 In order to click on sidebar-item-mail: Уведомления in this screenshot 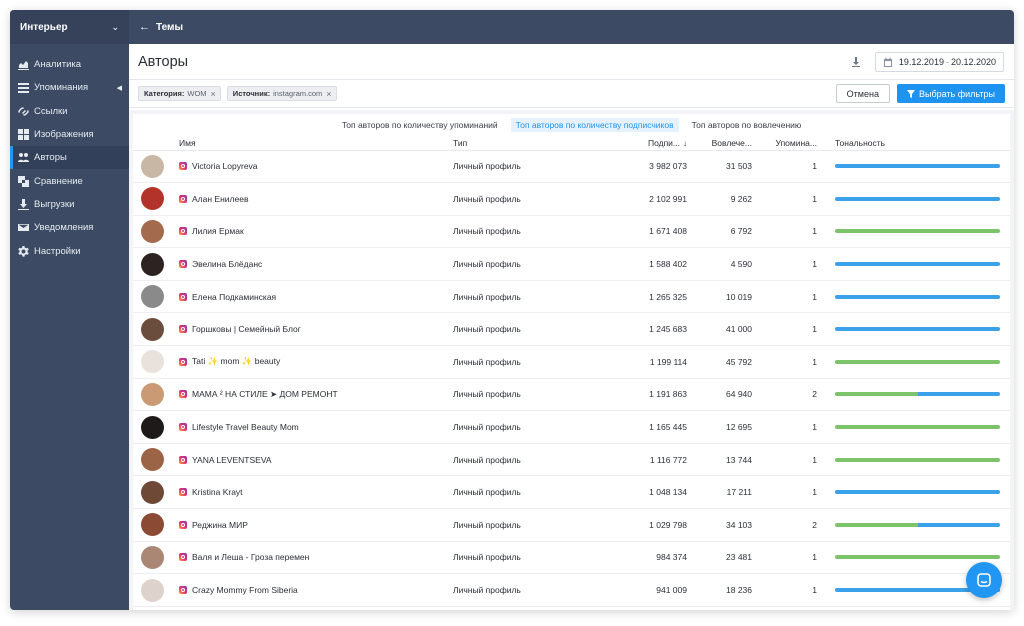, I will do `click(69, 227)`.